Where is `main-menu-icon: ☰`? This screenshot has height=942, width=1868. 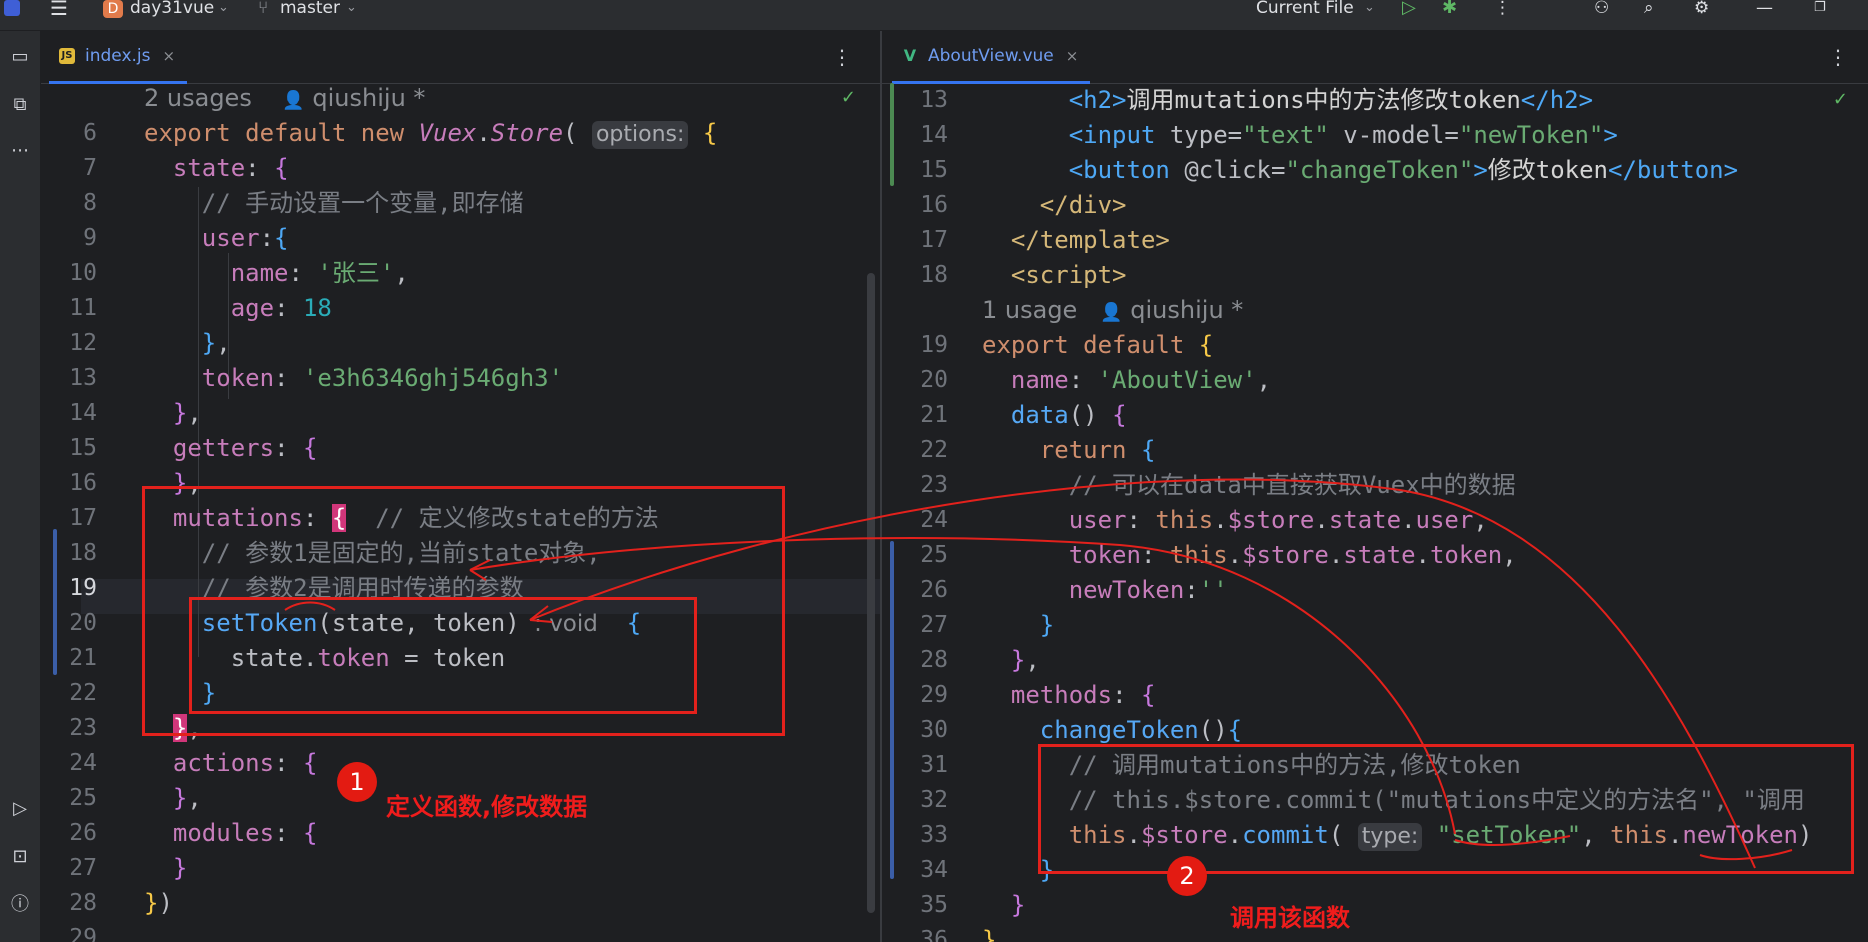
main-menu-icon: ☰ is located at coordinates (59, 15).